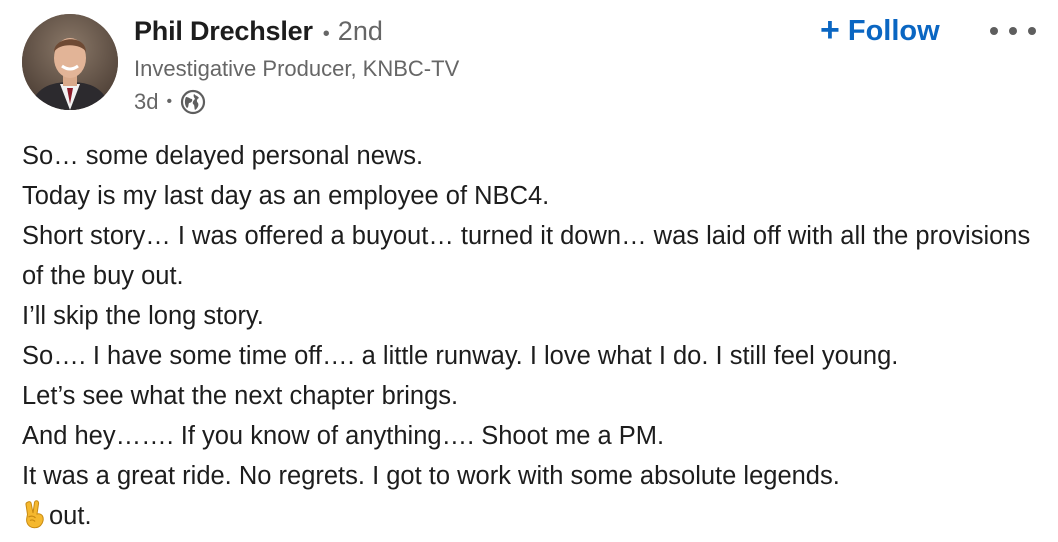  I want to click on connection-degree: 2nd, so click(360, 31).